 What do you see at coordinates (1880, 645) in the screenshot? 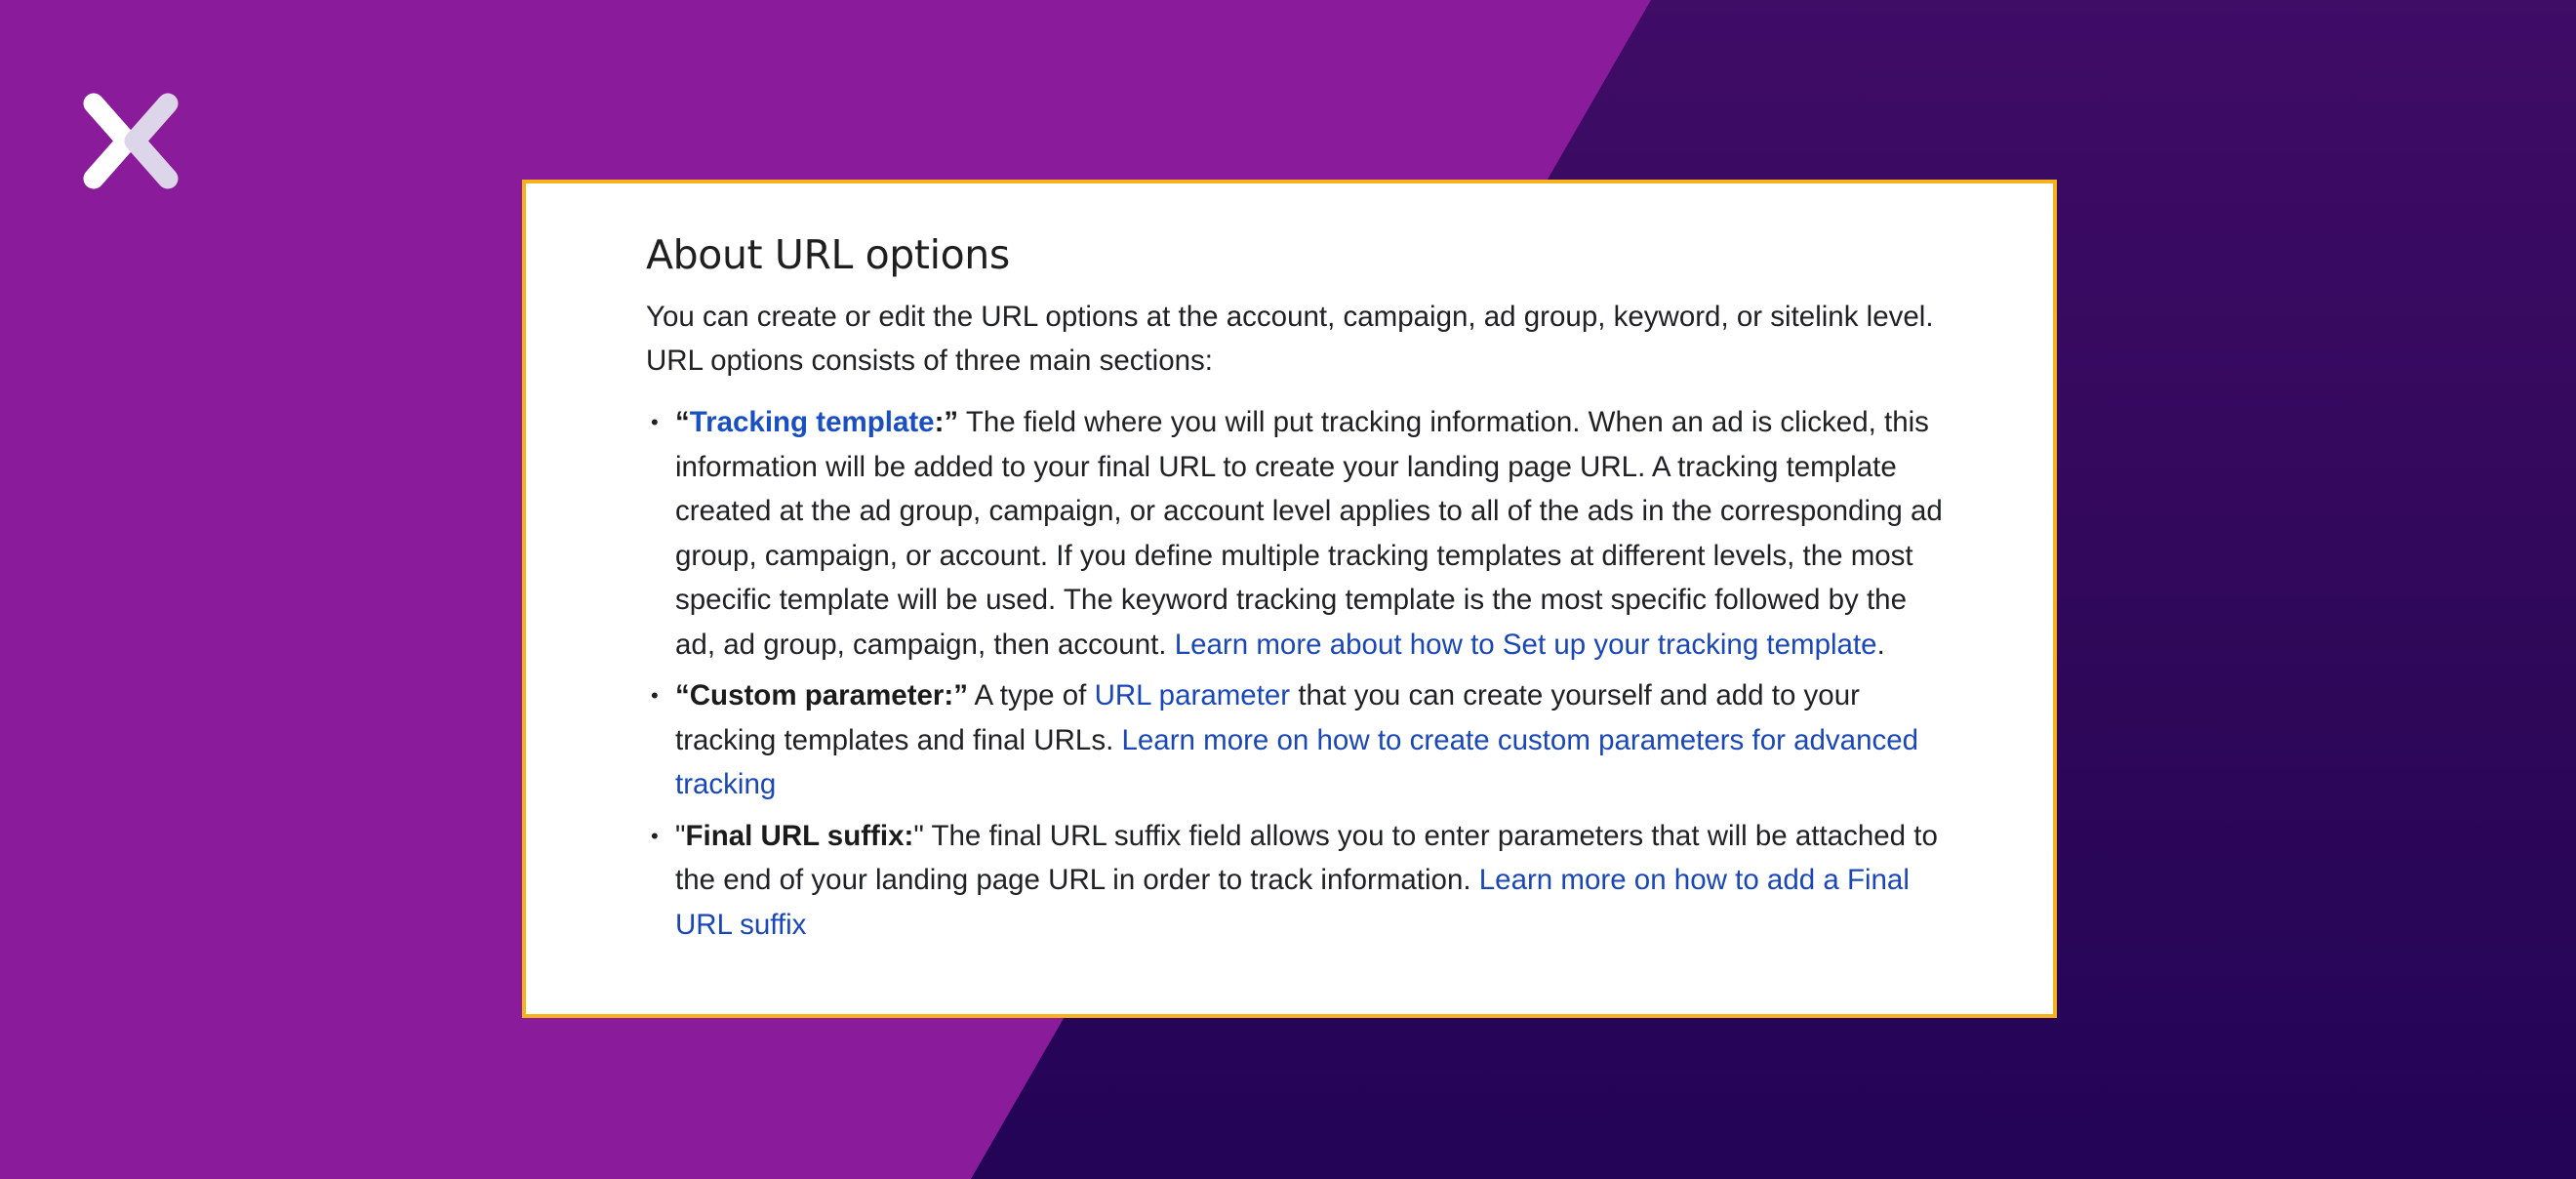
I see `item-trailing: .` at bounding box center [1880, 645].